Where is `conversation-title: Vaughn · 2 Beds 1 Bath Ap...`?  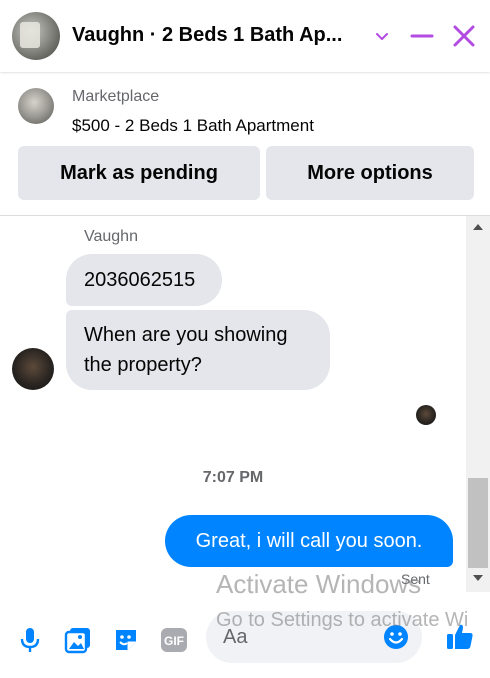
conversation-title: Vaughn · 2 Beds 1 Bath Ap... is located at coordinates (217, 35).